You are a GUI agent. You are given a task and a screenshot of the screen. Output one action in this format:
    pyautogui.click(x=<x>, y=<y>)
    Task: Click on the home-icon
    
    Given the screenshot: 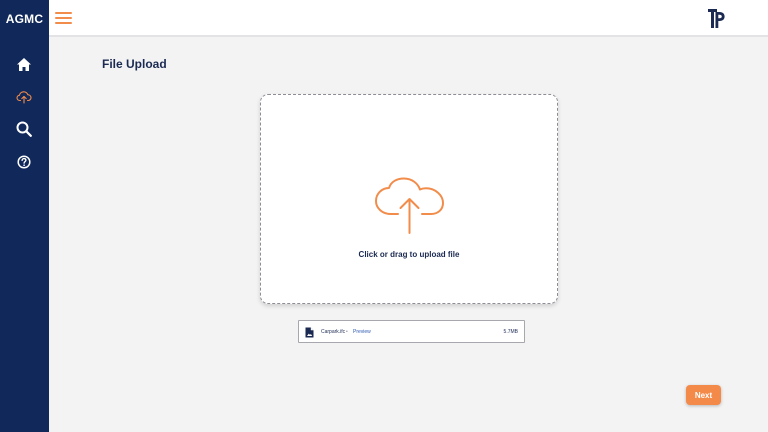 What is the action you would take?
    pyautogui.click(x=24, y=64)
    